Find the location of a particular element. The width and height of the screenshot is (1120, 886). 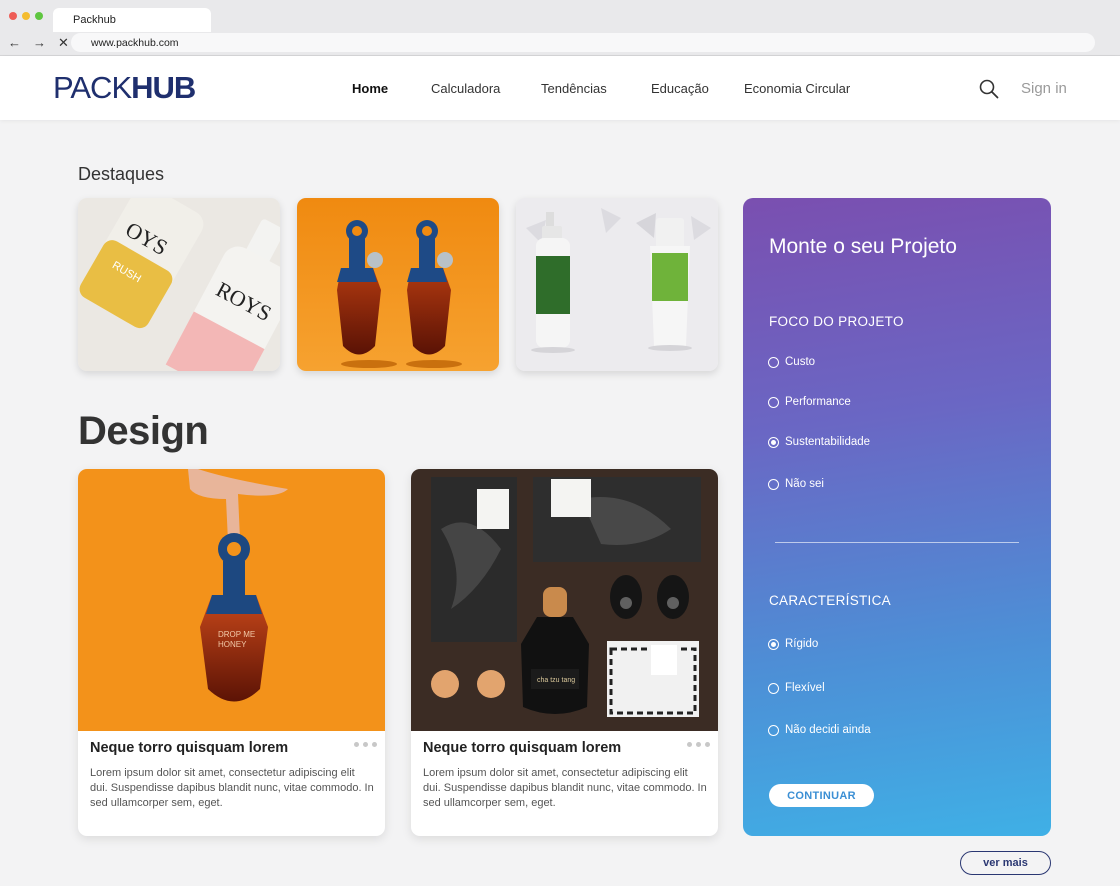

featured-item-roys-bottles: OYS RUSH ROYS is located at coordinates (179, 284).